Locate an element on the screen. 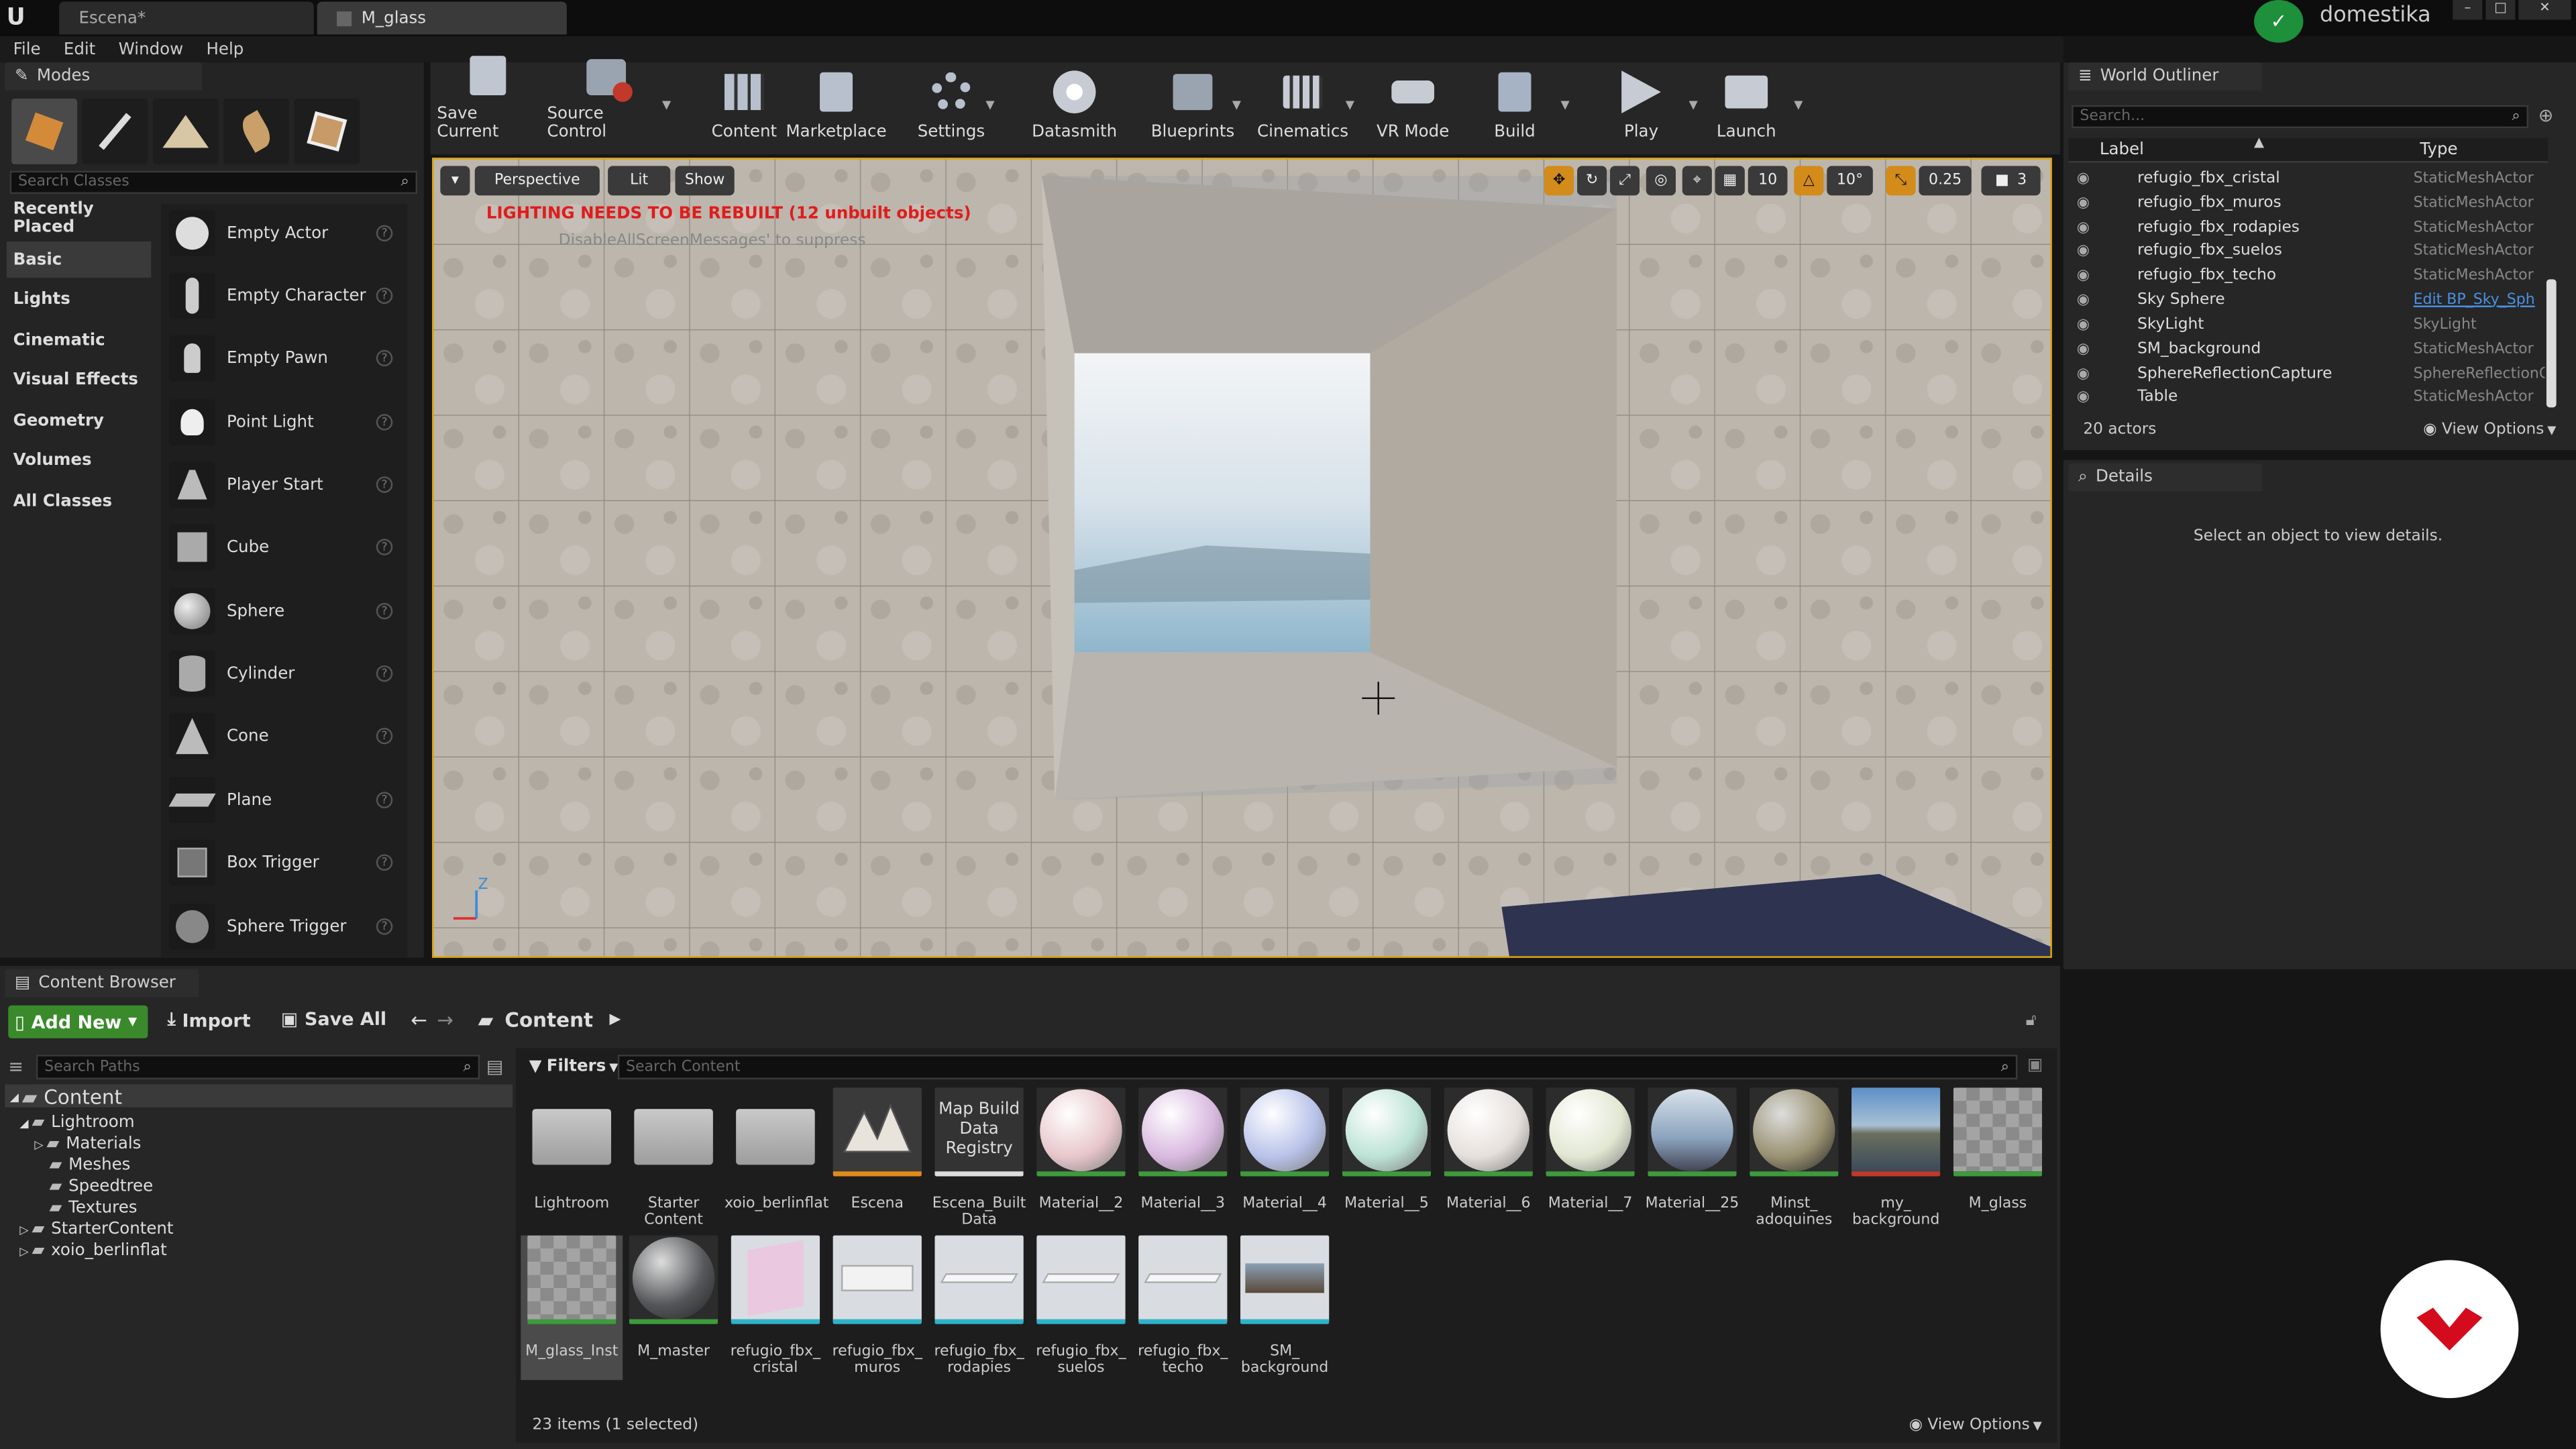 Image resolution: width=2576 pixels, height=1449 pixels. asset-tile: Minst_ adoquines is located at coordinates (1794, 1158).